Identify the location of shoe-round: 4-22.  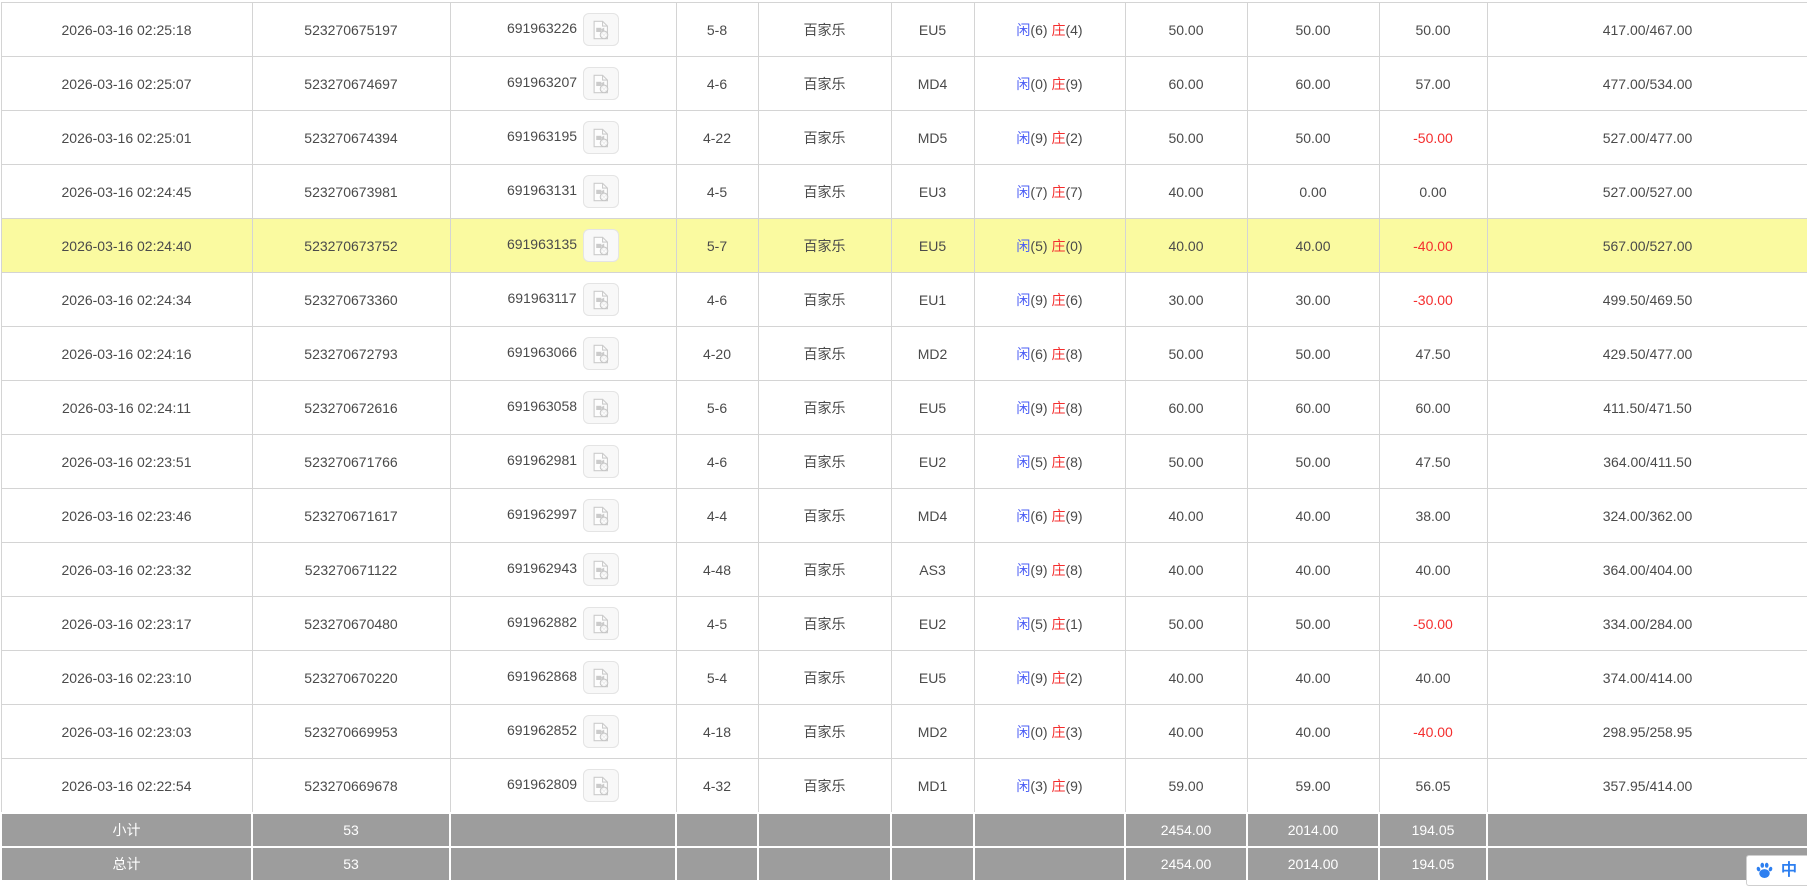
(717, 137).